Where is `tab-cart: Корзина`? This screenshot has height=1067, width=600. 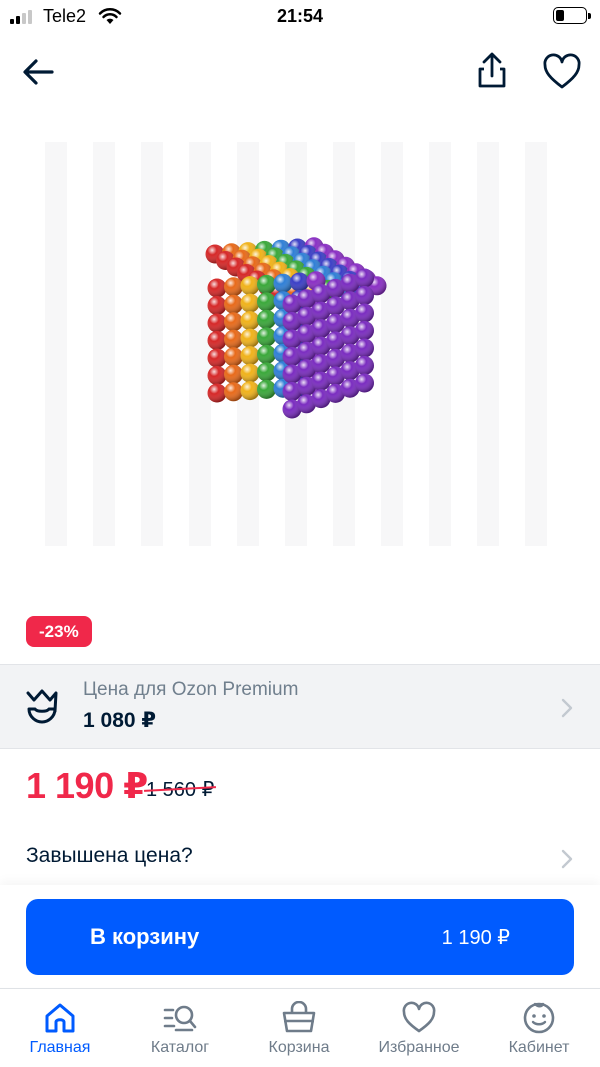 tab-cart: Корзина is located at coordinates (299, 1028).